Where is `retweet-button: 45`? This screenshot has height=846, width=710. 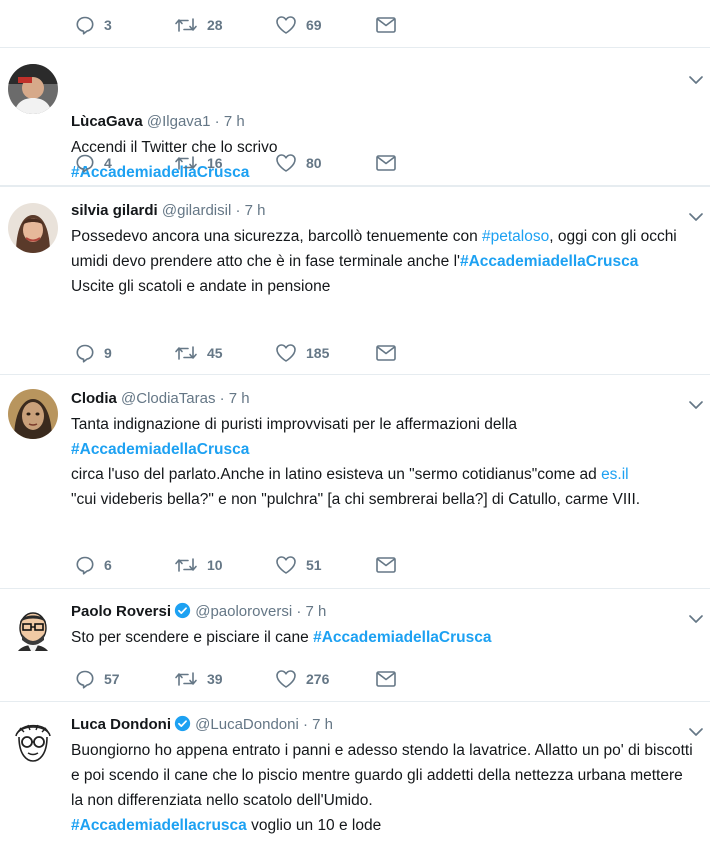 retweet-button: 45 is located at coordinates (198, 353).